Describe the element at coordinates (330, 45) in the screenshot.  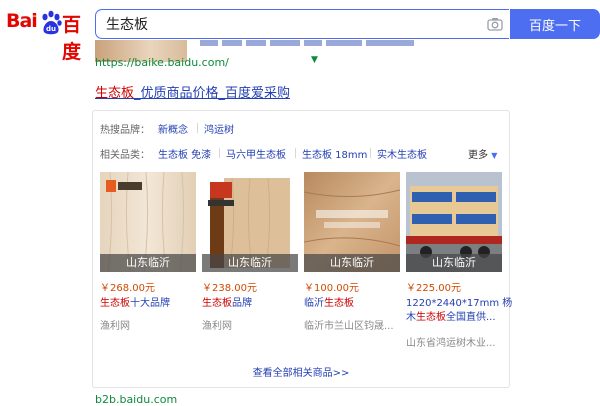
I see `previous-result-links` at that location.